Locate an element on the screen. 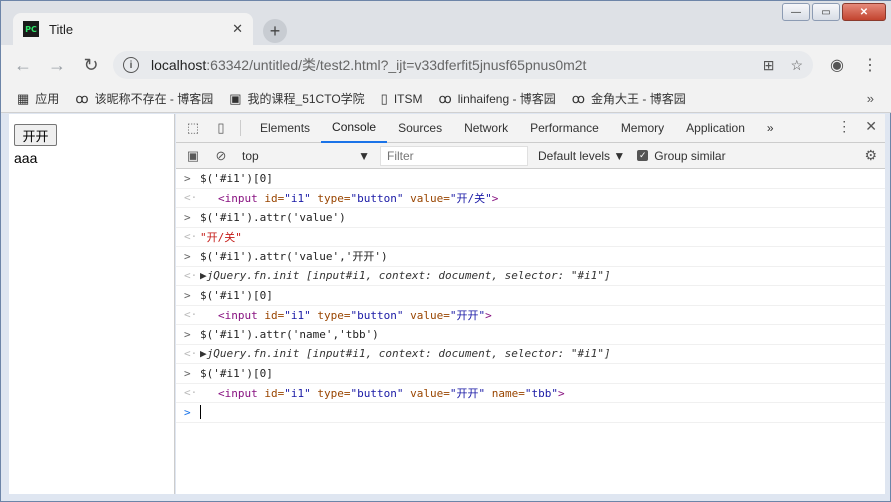  bookmark-item: ꝏ 该昵称不存在 - 博客园 is located at coordinates (144, 98).